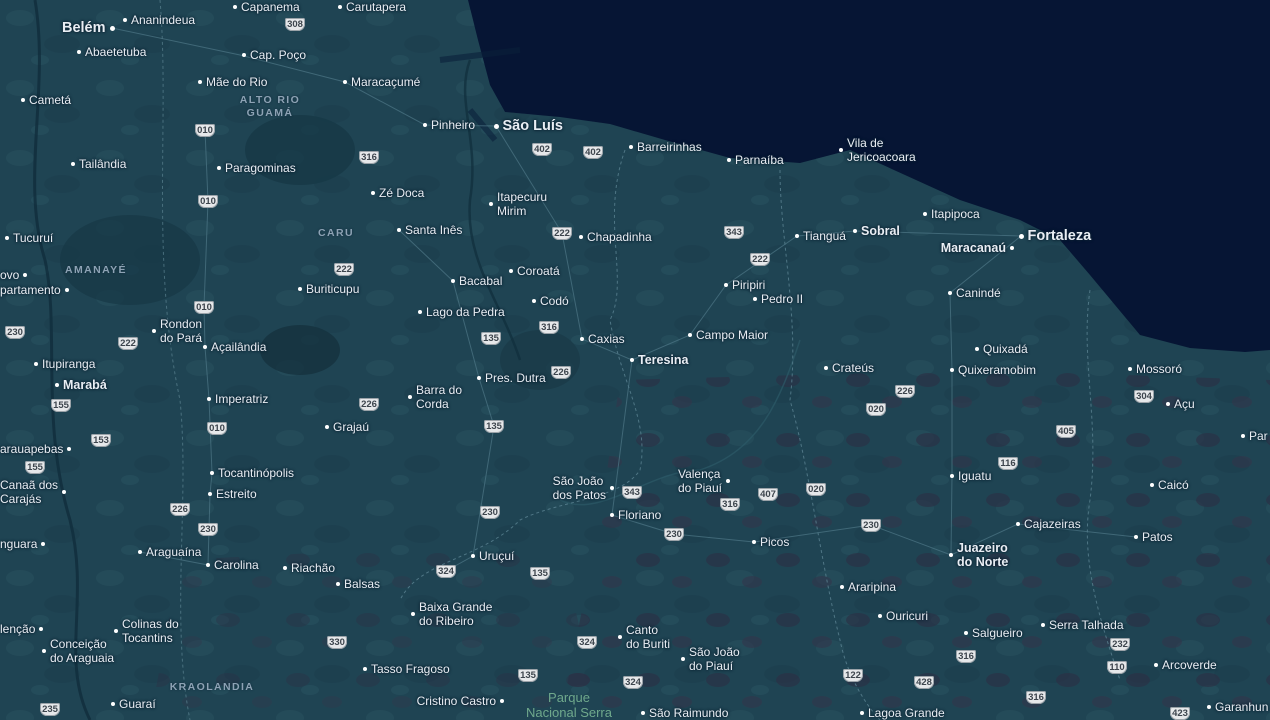  Describe the element at coordinates (78, 651) in the screenshot. I see `place-label: Conceição do Araguaia` at that location.